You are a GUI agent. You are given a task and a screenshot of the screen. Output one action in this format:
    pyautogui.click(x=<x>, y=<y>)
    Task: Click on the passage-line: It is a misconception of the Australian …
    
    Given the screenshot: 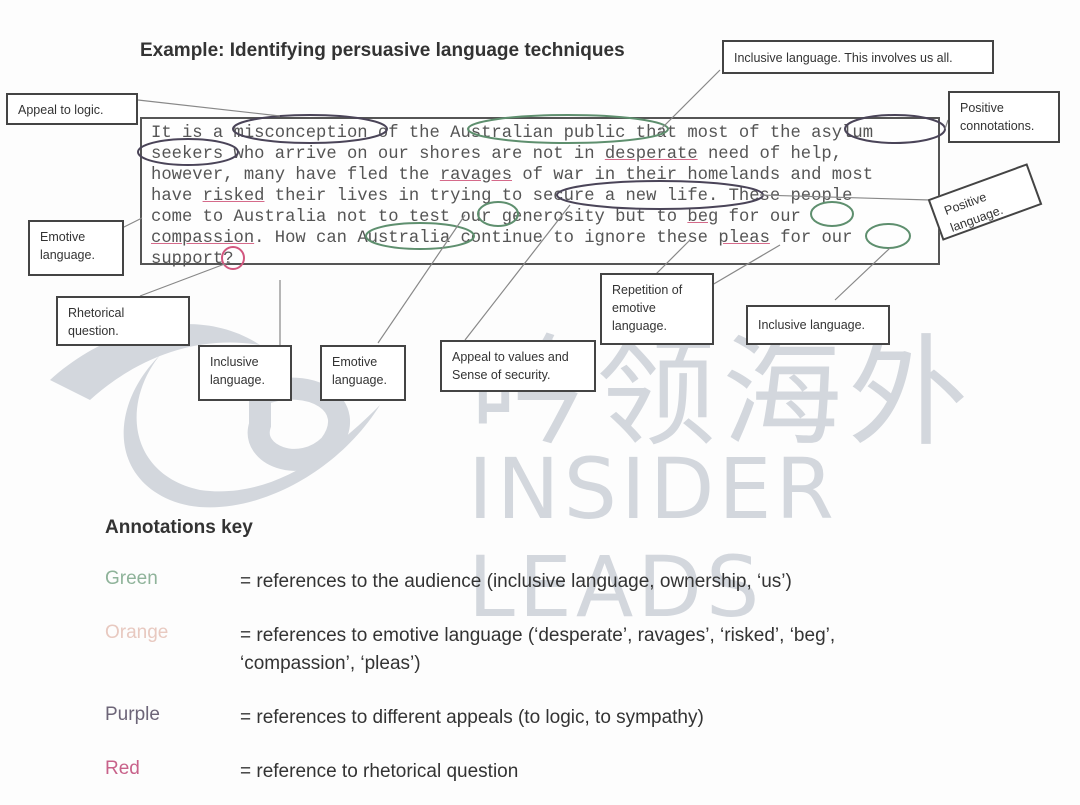 What is the action you would take?
    pyautogui.click(x=512, y=133)
    